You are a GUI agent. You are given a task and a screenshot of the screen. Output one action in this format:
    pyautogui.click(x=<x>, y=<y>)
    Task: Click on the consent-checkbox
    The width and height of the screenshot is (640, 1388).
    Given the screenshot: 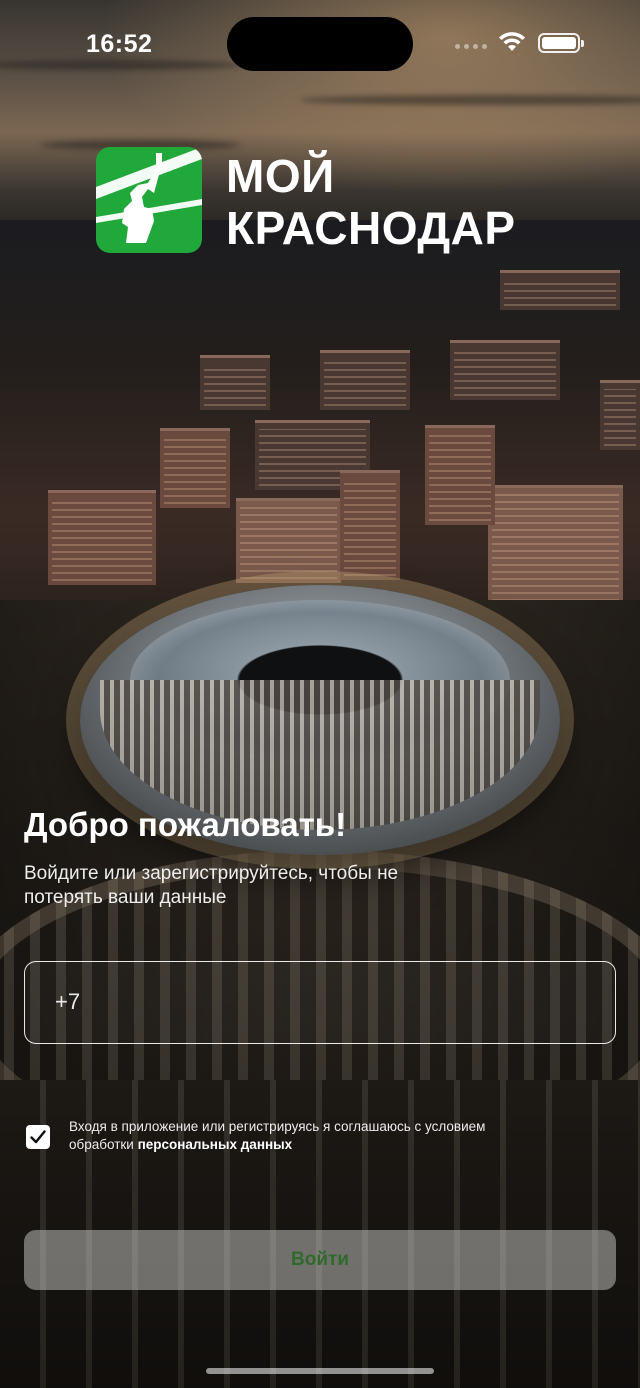 What is the action you would take?
    pyautogui.click(x=38, y=1137)
    